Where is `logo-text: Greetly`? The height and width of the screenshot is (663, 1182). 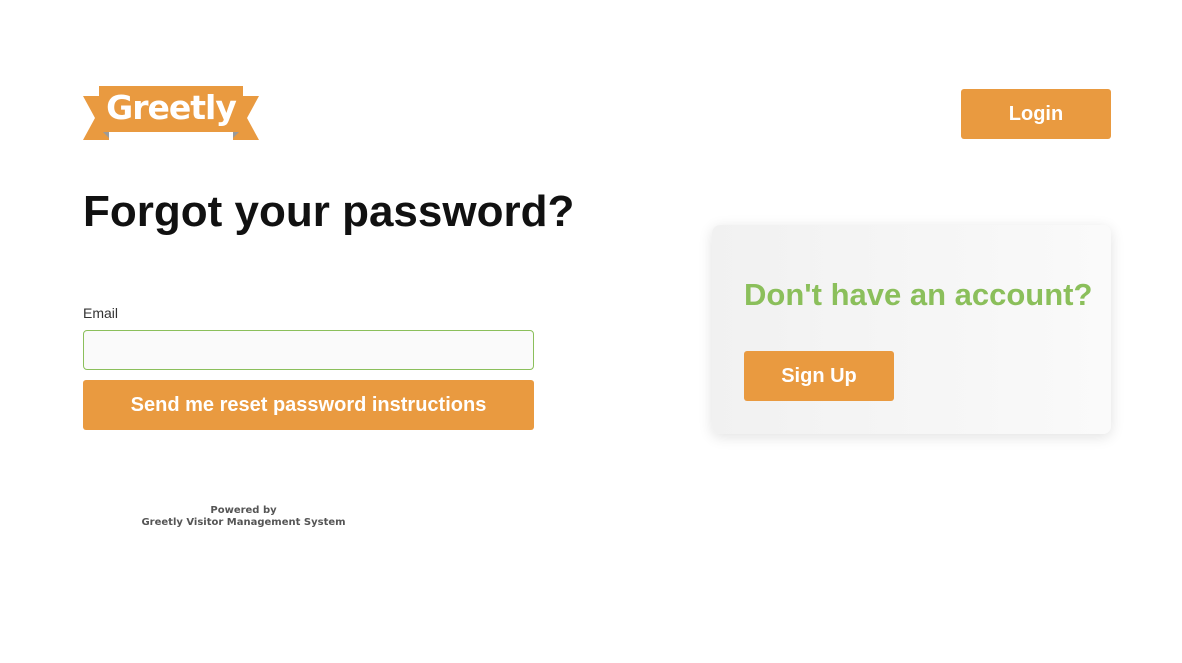 logo-text: Greetly is located at coordinates (171, 107).